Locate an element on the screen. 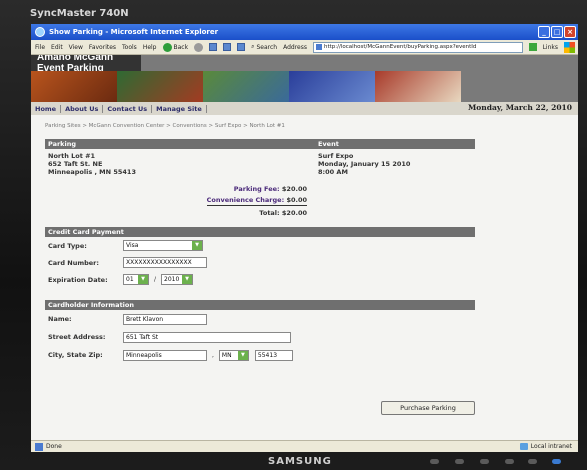  card-number-input: XXXXXXXXXXXXXXXX is located at coordinates (165, 262).